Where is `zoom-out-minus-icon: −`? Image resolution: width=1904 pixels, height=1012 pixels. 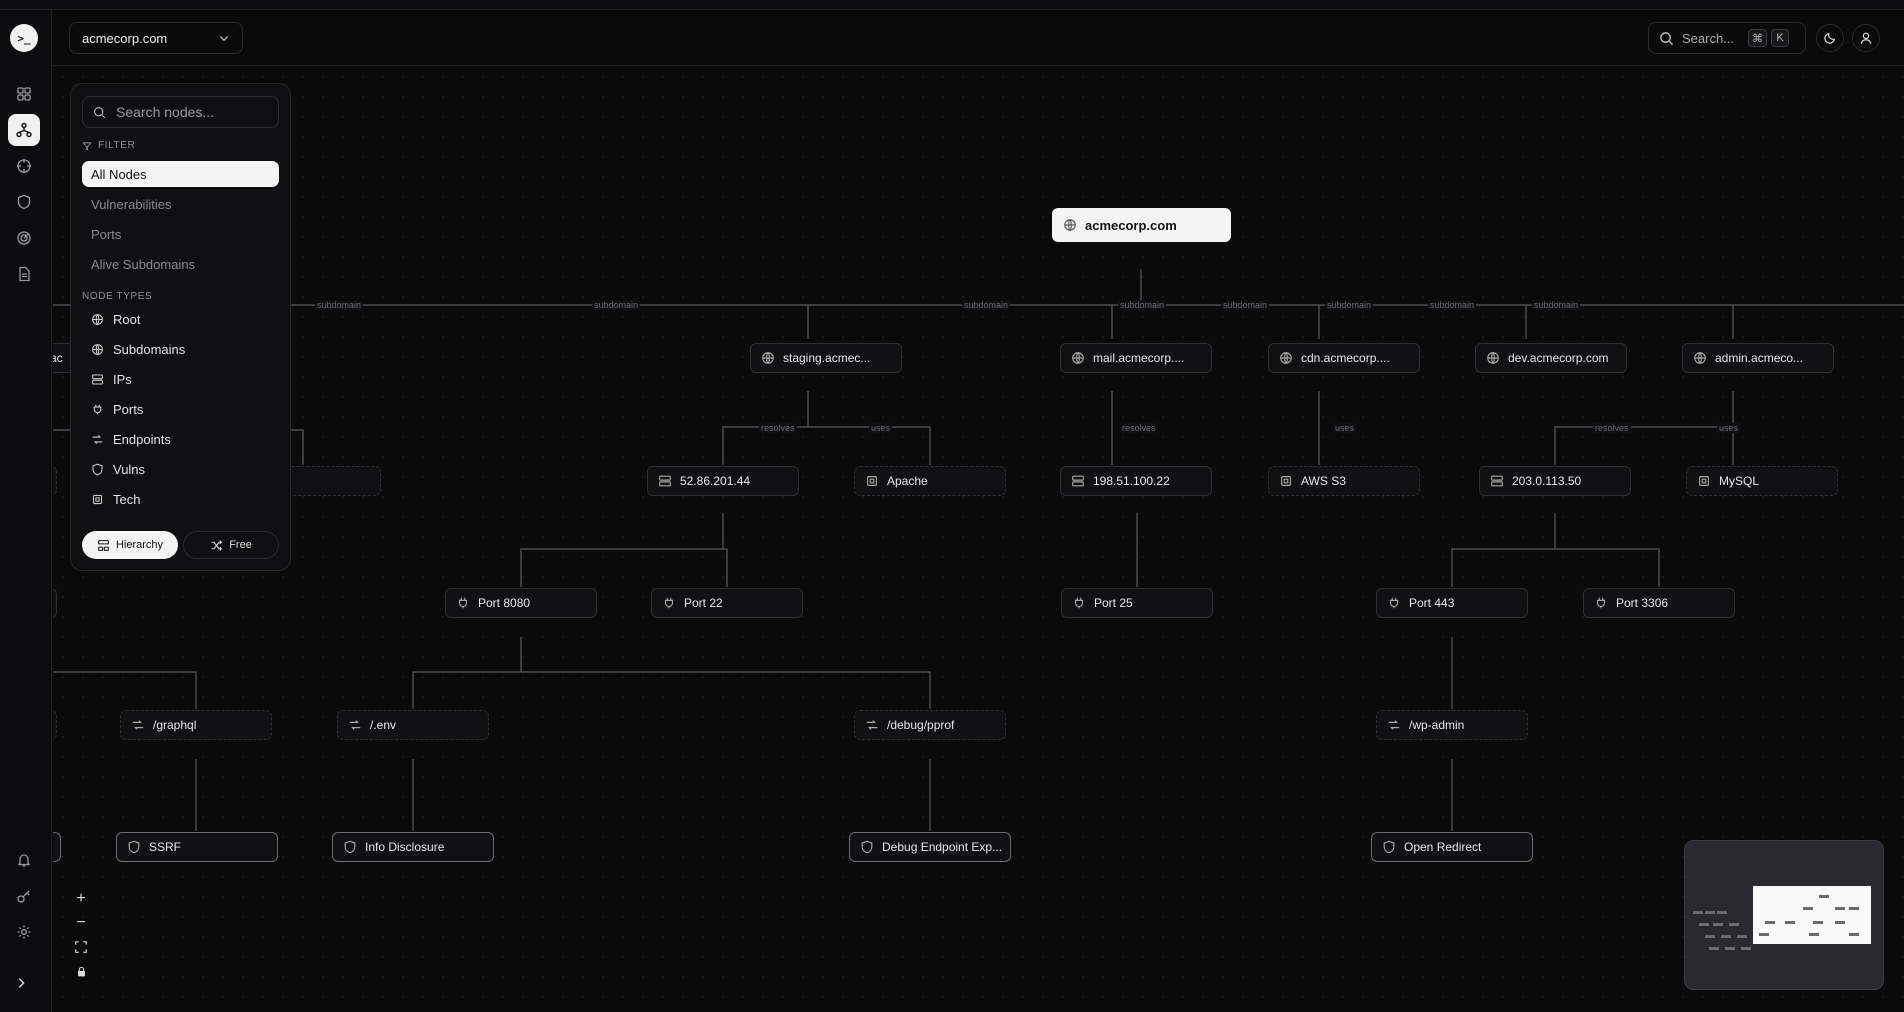 zoom-out-minus-icon: − is located at coordinates (81, 923).